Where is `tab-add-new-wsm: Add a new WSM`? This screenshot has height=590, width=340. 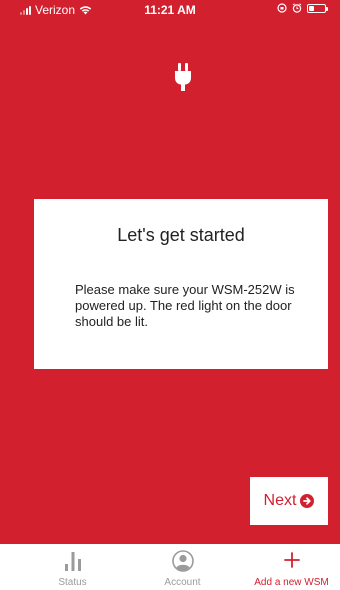 tab-add-new-wsm: Add a new WSM is located at coordinates (287, 567).